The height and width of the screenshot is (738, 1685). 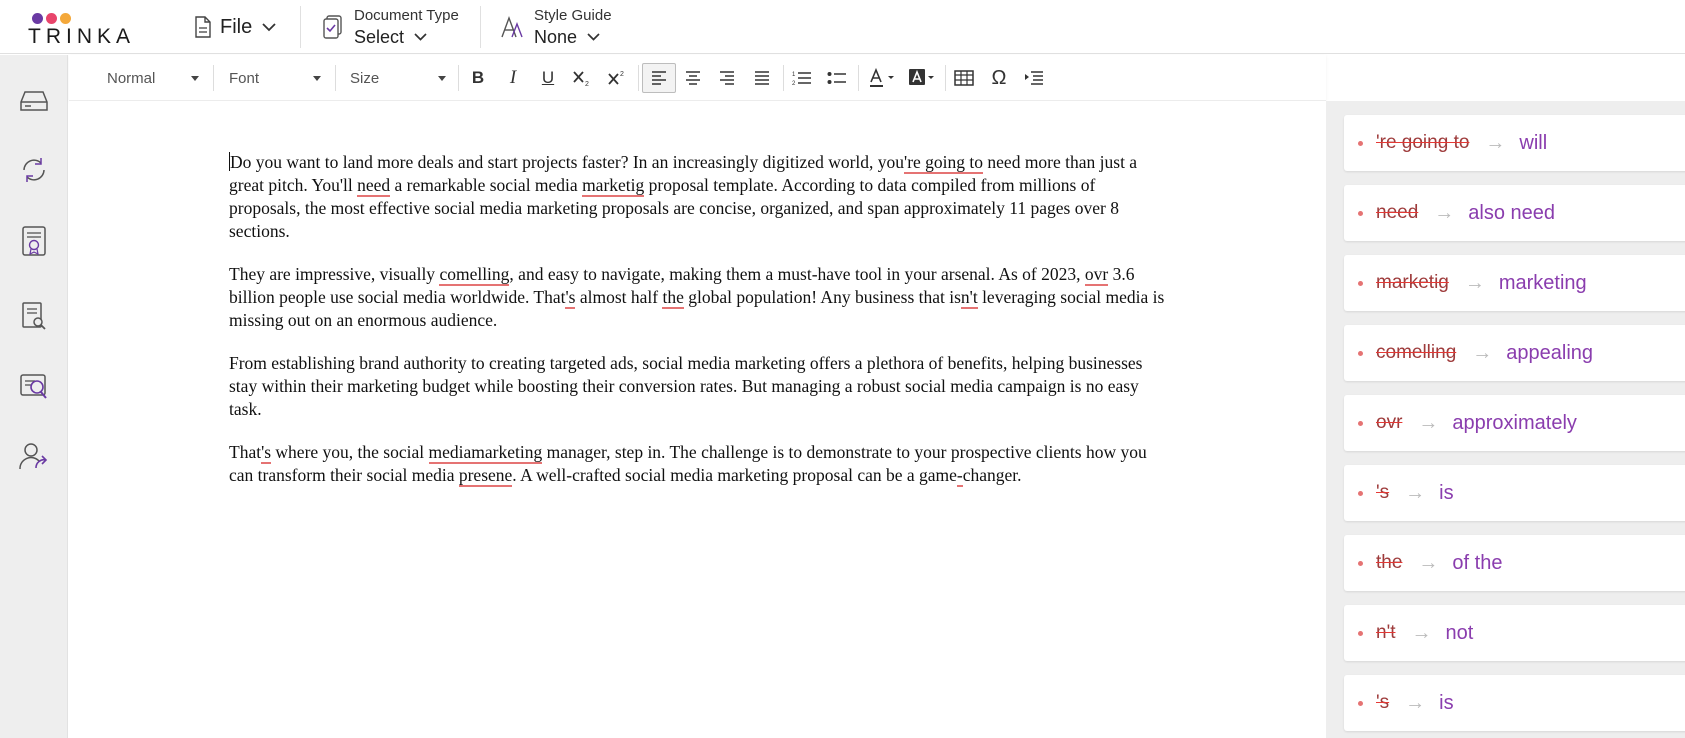 What do you see at coordinates (992, 475) in the screenshot?
I see `text-run: changer.` at bounding box center [992, 475].